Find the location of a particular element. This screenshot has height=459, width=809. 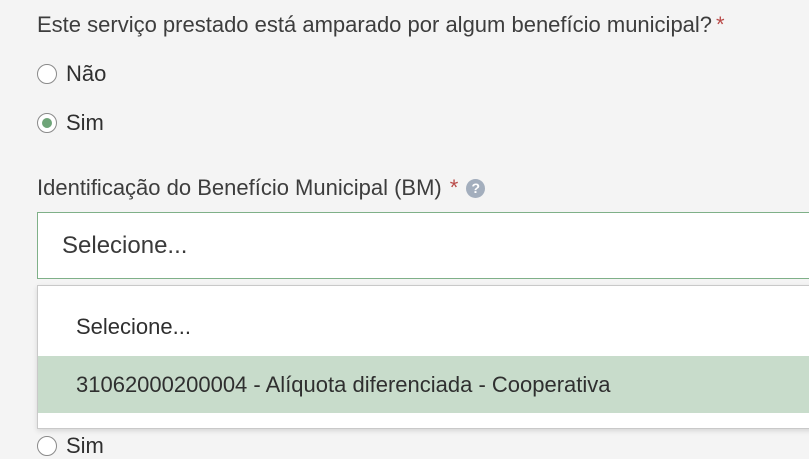

radio-label-sim: Sim is located at coordinates (85, 122).